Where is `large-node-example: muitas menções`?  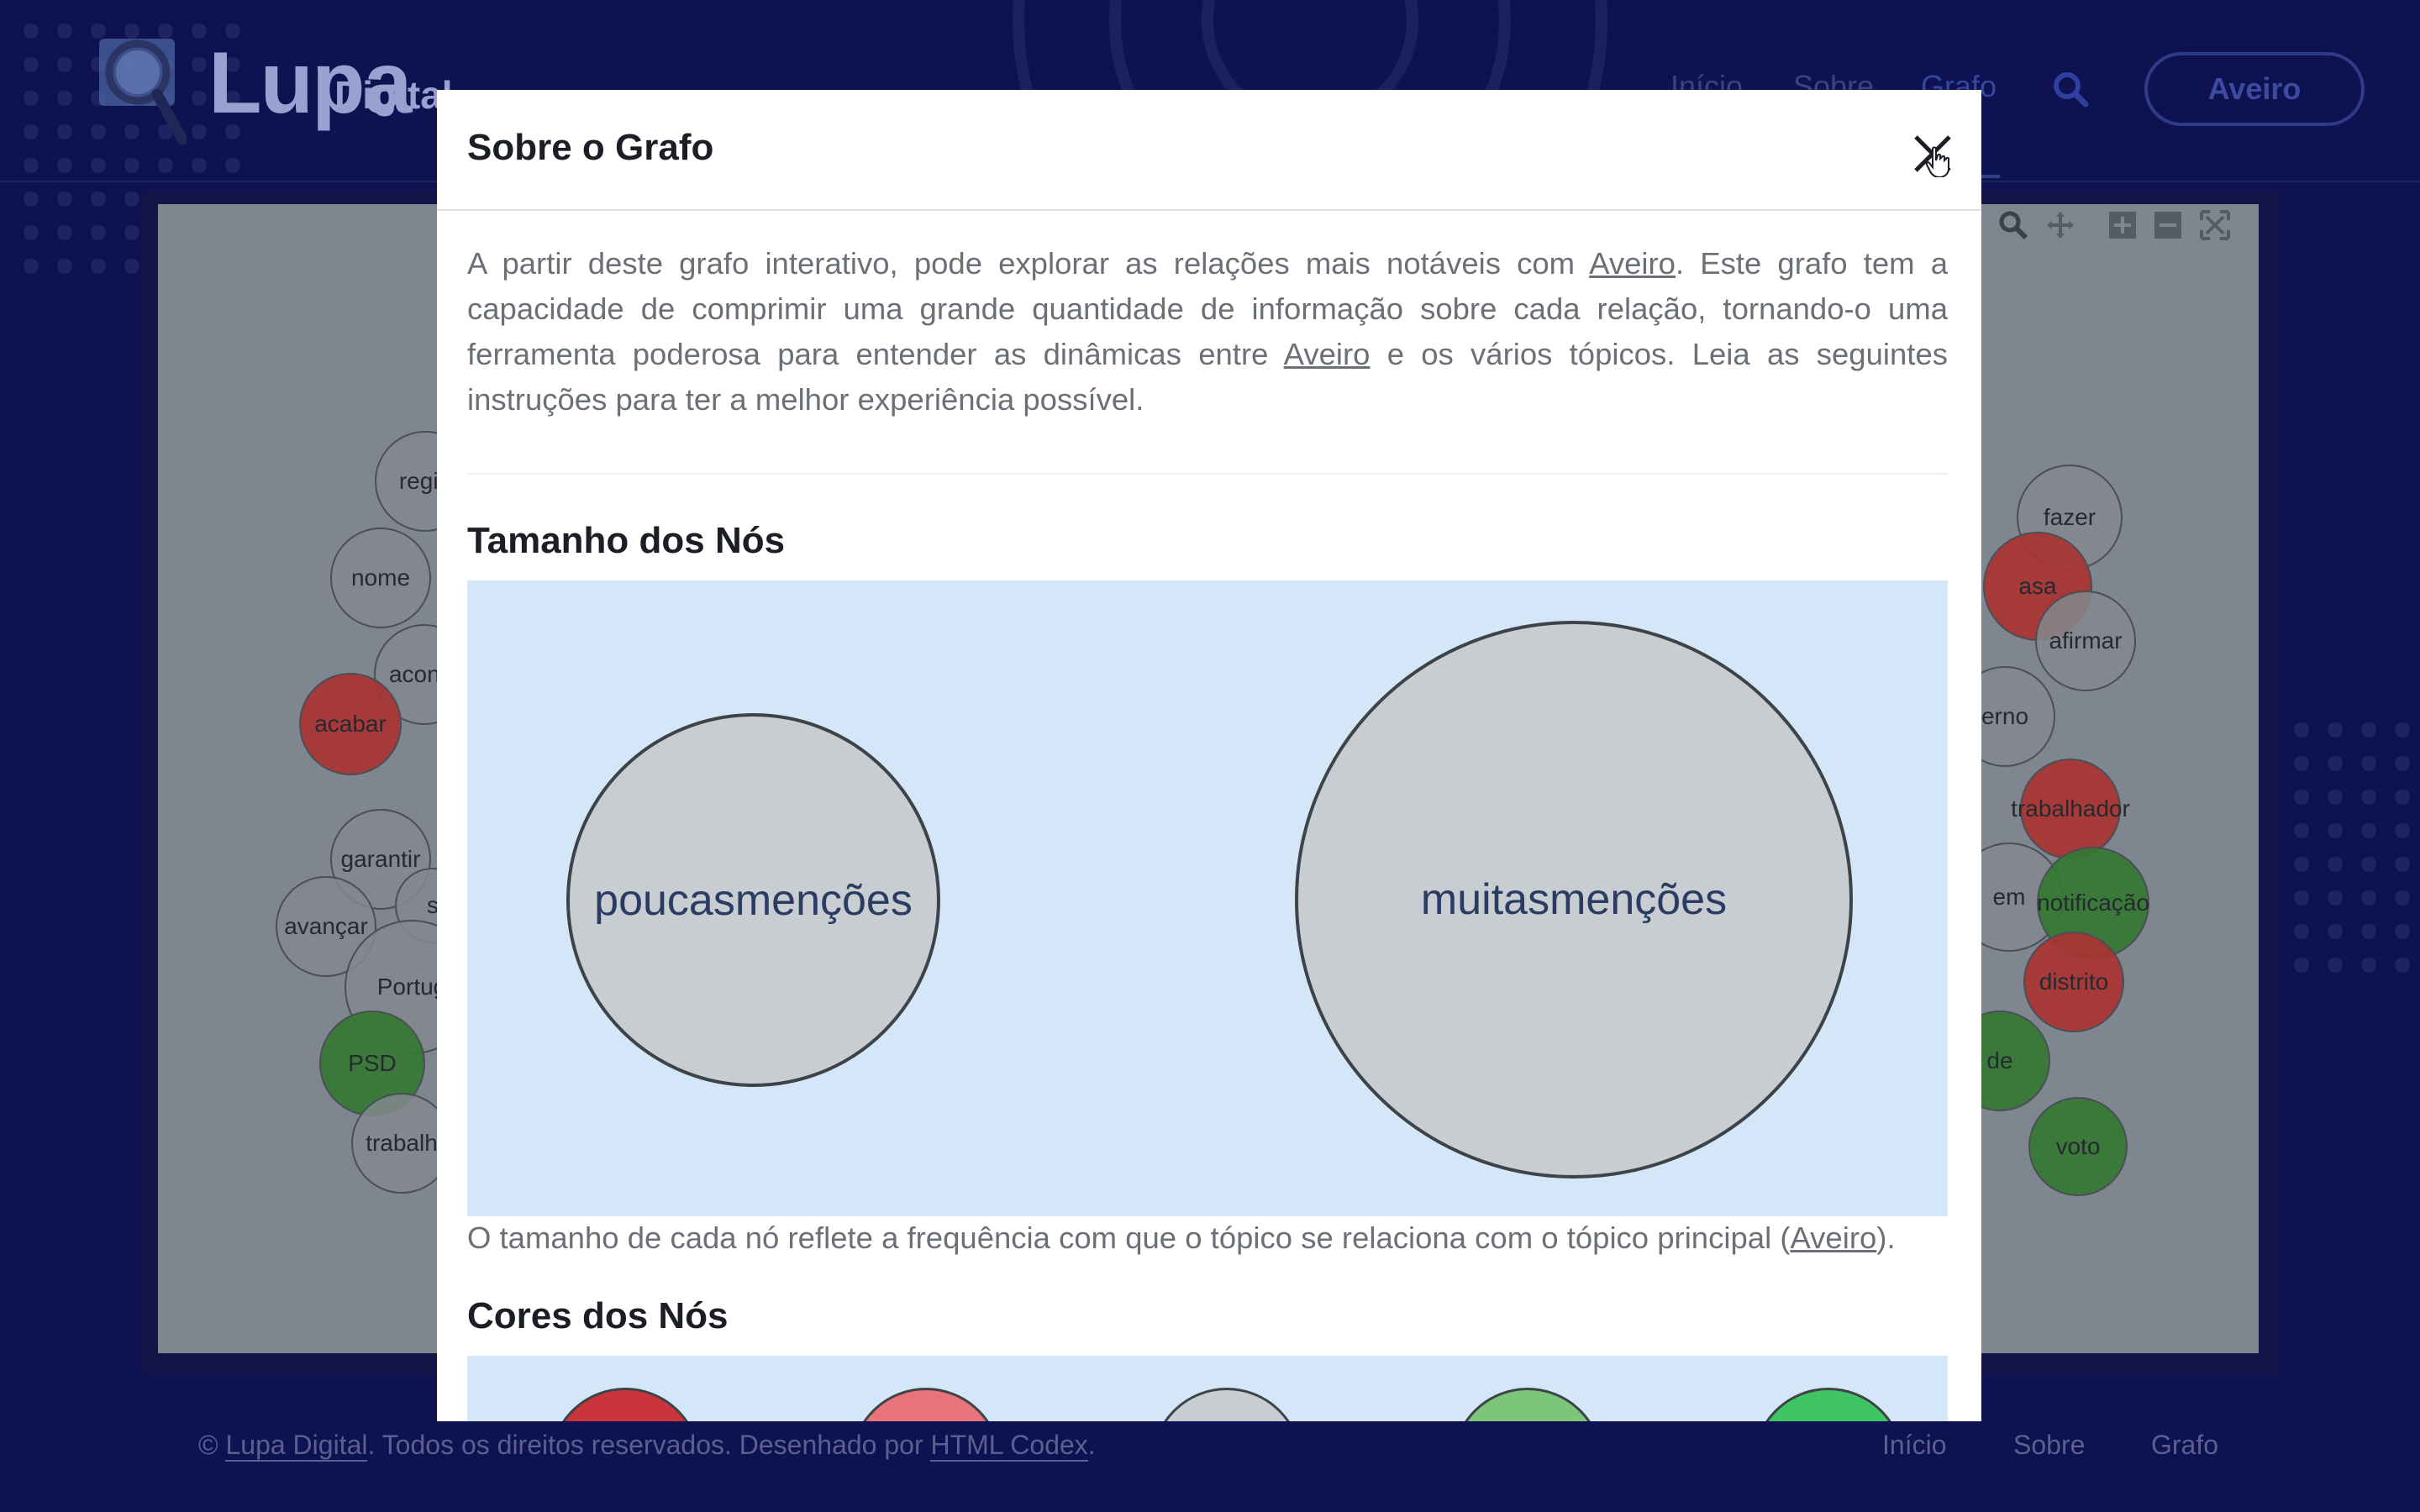 large-node-example: muitas menções is located at coordinates (1574, 900).